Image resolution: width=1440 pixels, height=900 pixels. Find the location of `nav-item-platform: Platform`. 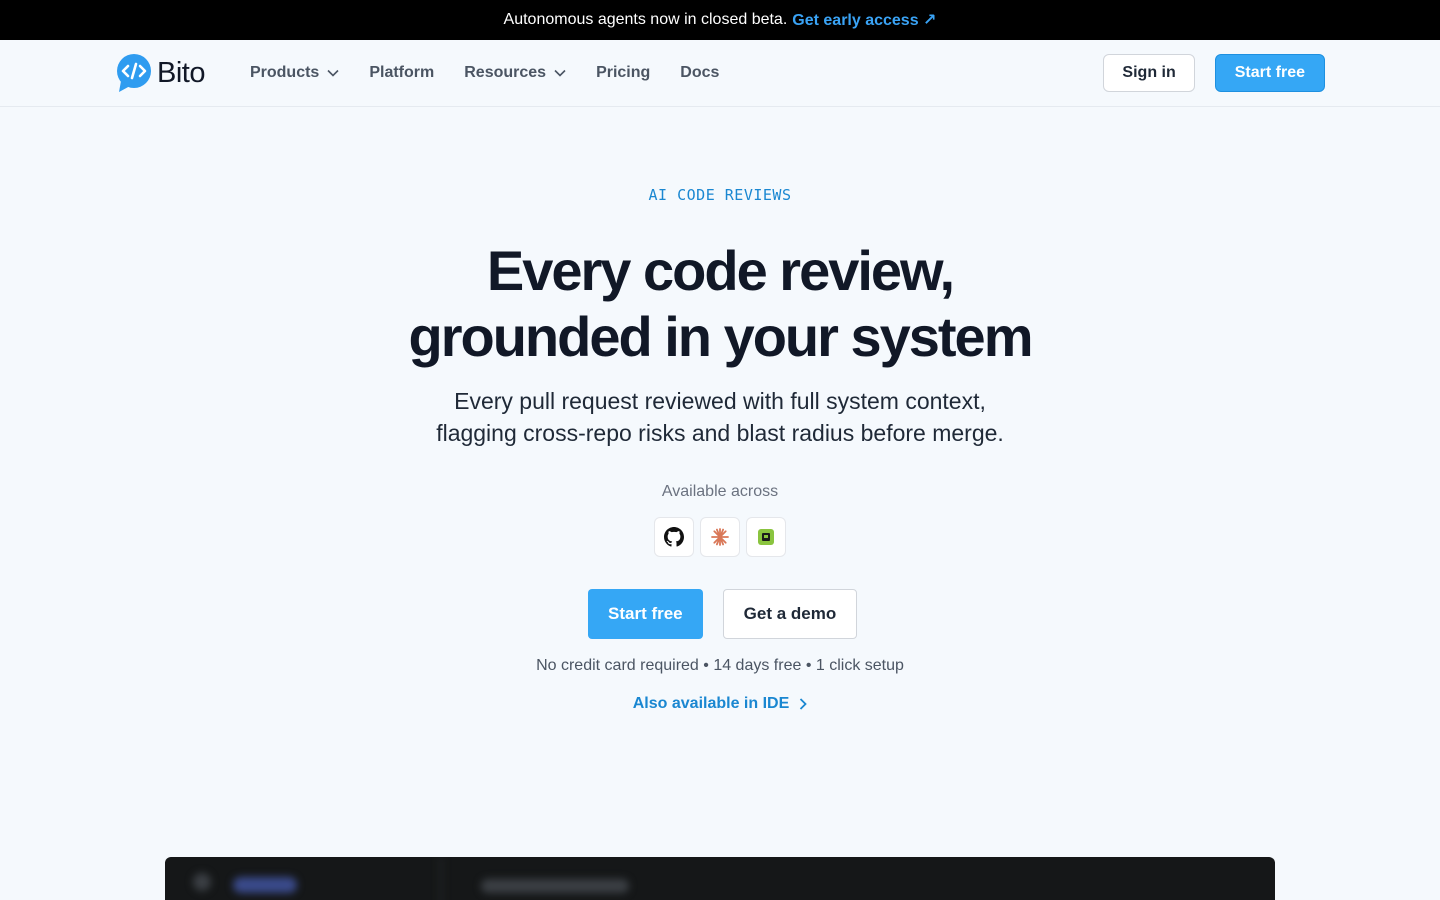

nav-item-platform: Platform is located at coordinates (401, 73).